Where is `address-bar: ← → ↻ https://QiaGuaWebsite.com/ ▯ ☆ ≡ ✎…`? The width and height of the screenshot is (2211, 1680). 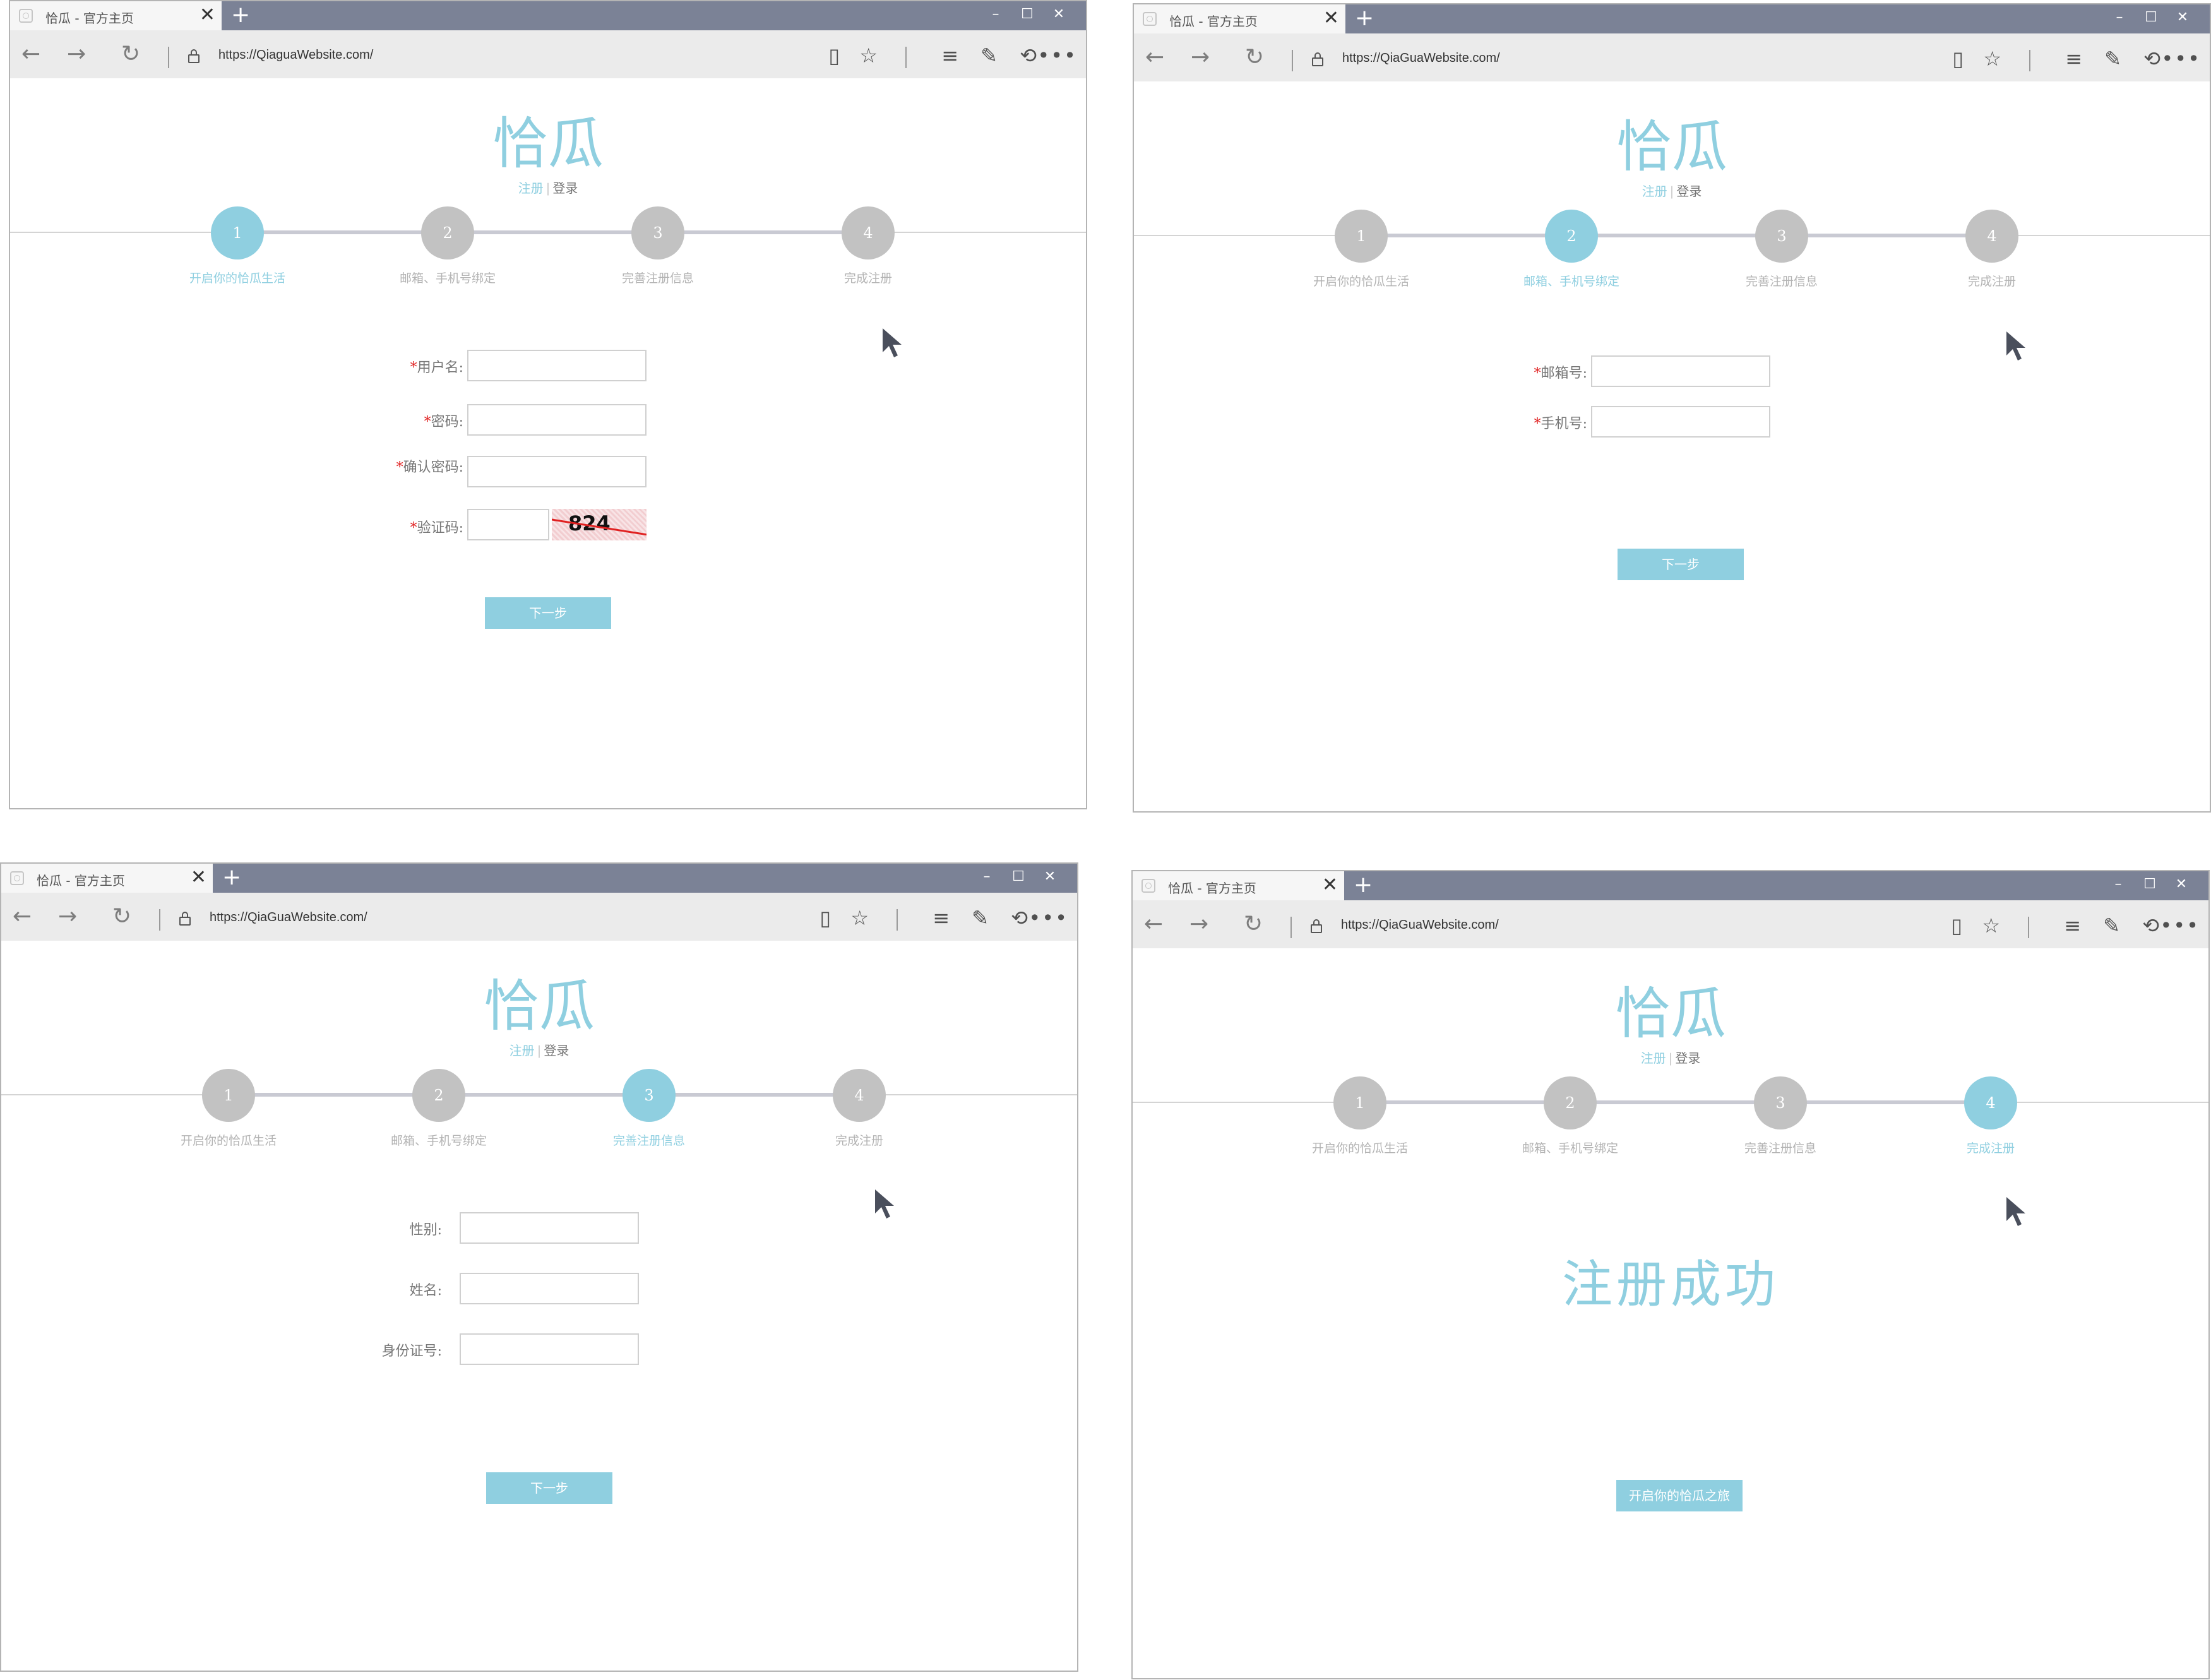
address-bar: ← → ↻ https://QiaGuaWebsite.com/ ▯ ☆ ≡ ✎… is located at coordinates (539, 917).